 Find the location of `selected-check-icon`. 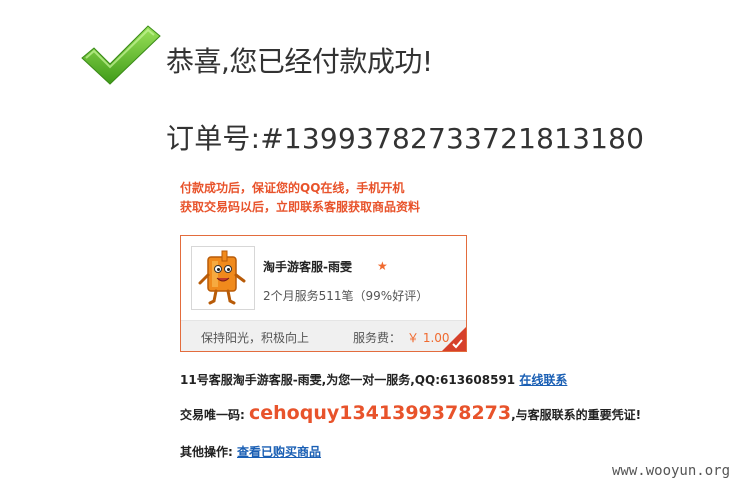

selected-check-icon is located at coordinates (454, 339).